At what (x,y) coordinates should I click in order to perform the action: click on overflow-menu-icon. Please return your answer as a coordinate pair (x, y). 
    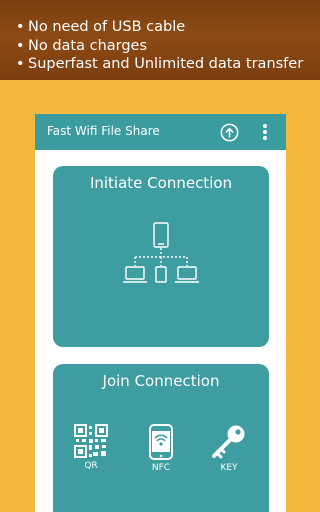
    Looking at the image, I should click on (265, 132).